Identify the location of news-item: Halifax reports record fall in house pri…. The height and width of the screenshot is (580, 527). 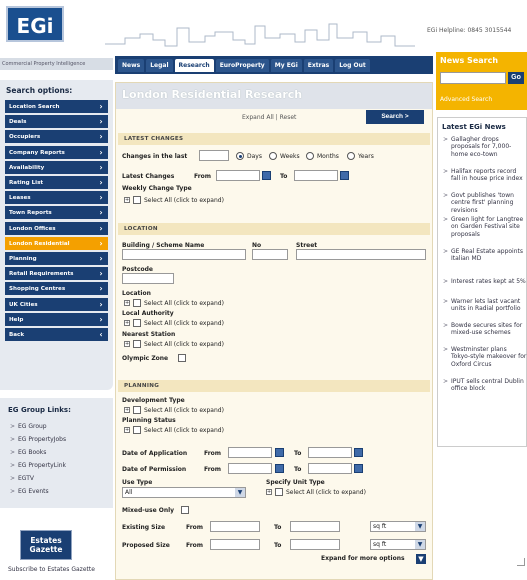
(489, 175).